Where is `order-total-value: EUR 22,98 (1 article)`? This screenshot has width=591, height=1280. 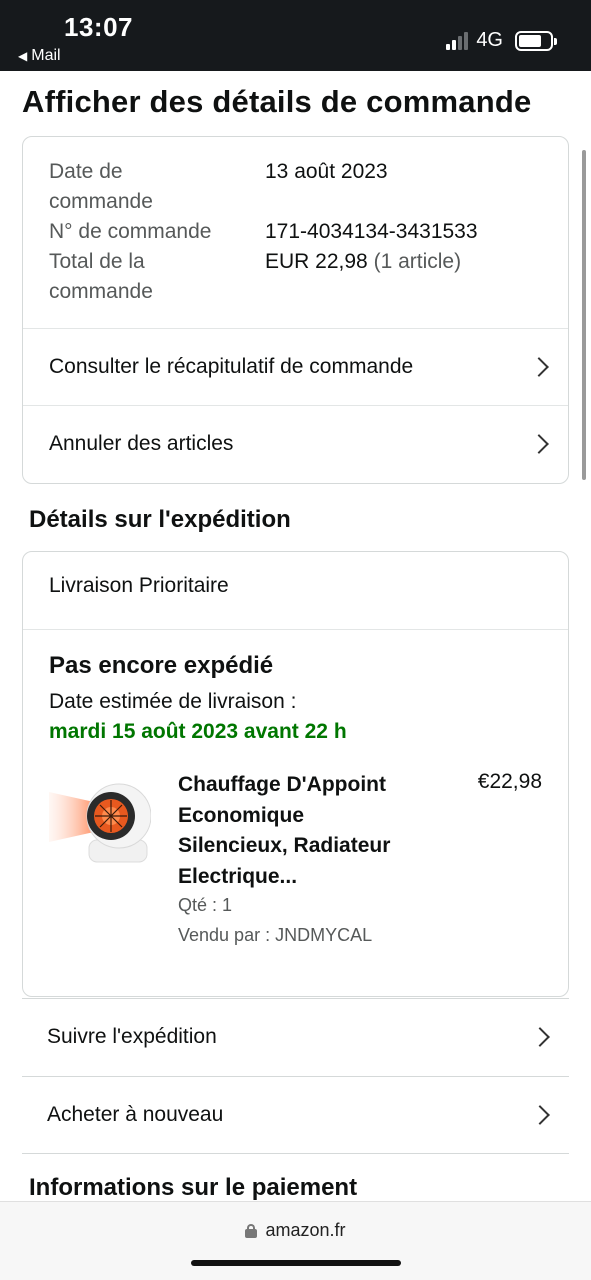
order-total-value: EUR 22,98 (1 article) is located at coordinates (363, 261).